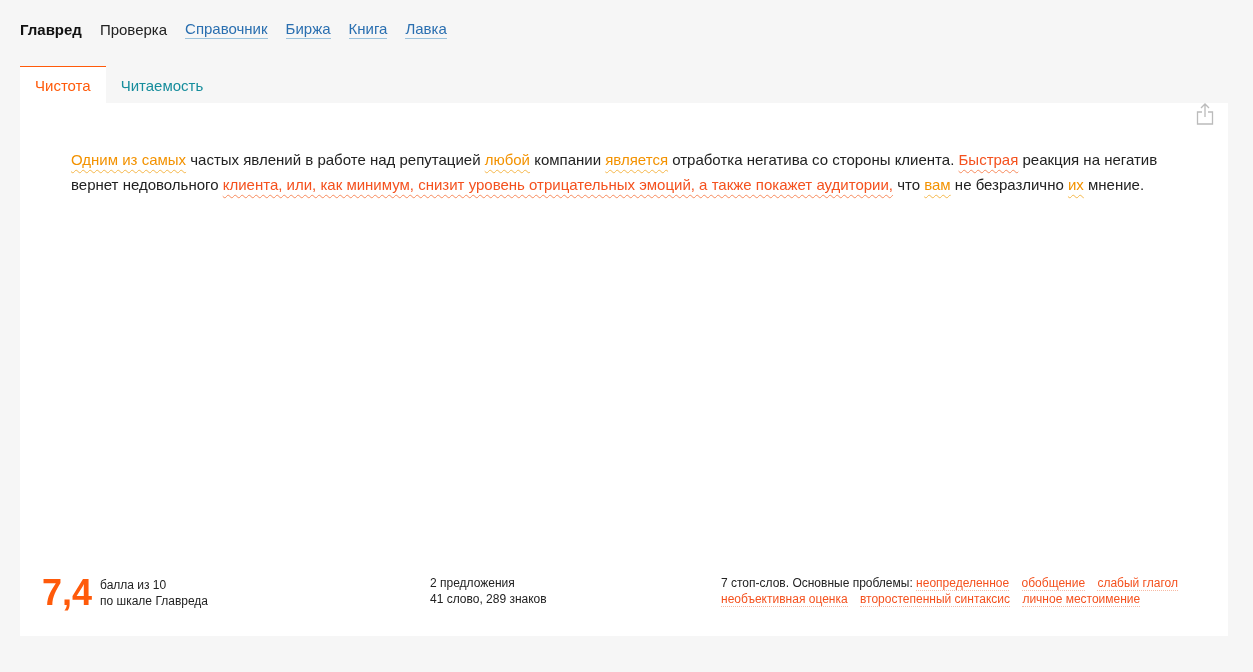 The height and width of the screenshot is (672, 1253). I want to click on nav-link: Лавка, so click(426, 29).